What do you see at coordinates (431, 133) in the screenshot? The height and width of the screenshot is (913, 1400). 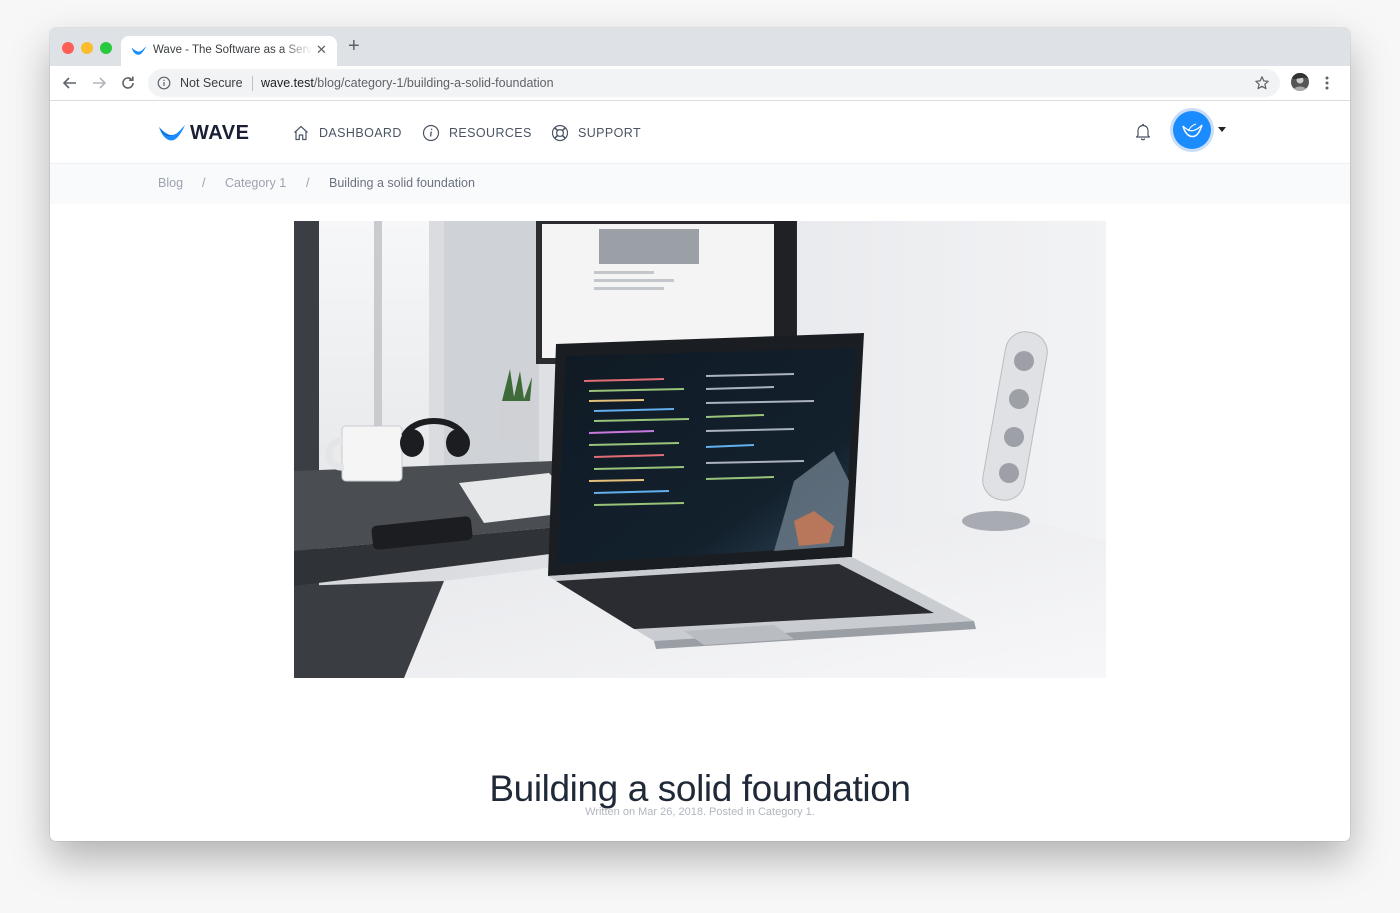 I see `info-circle-icon` at bounding box center [431, 133].